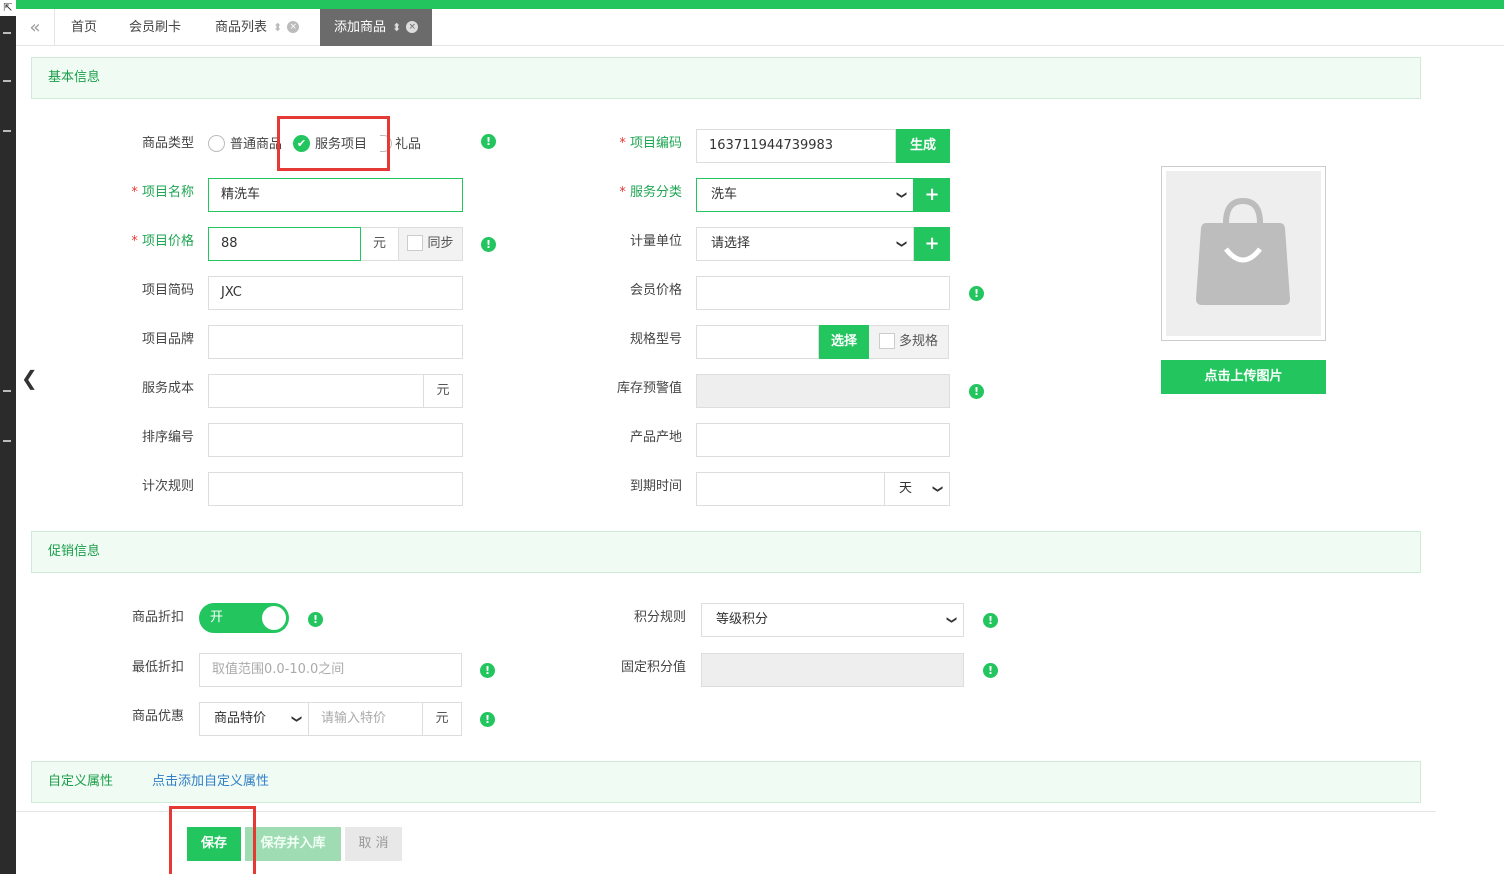  I want to click on tab-bar: « 首页 会员刷卡 商品列表 ⬍ × 添加商品 ⬍ ×, so click(760, 27).